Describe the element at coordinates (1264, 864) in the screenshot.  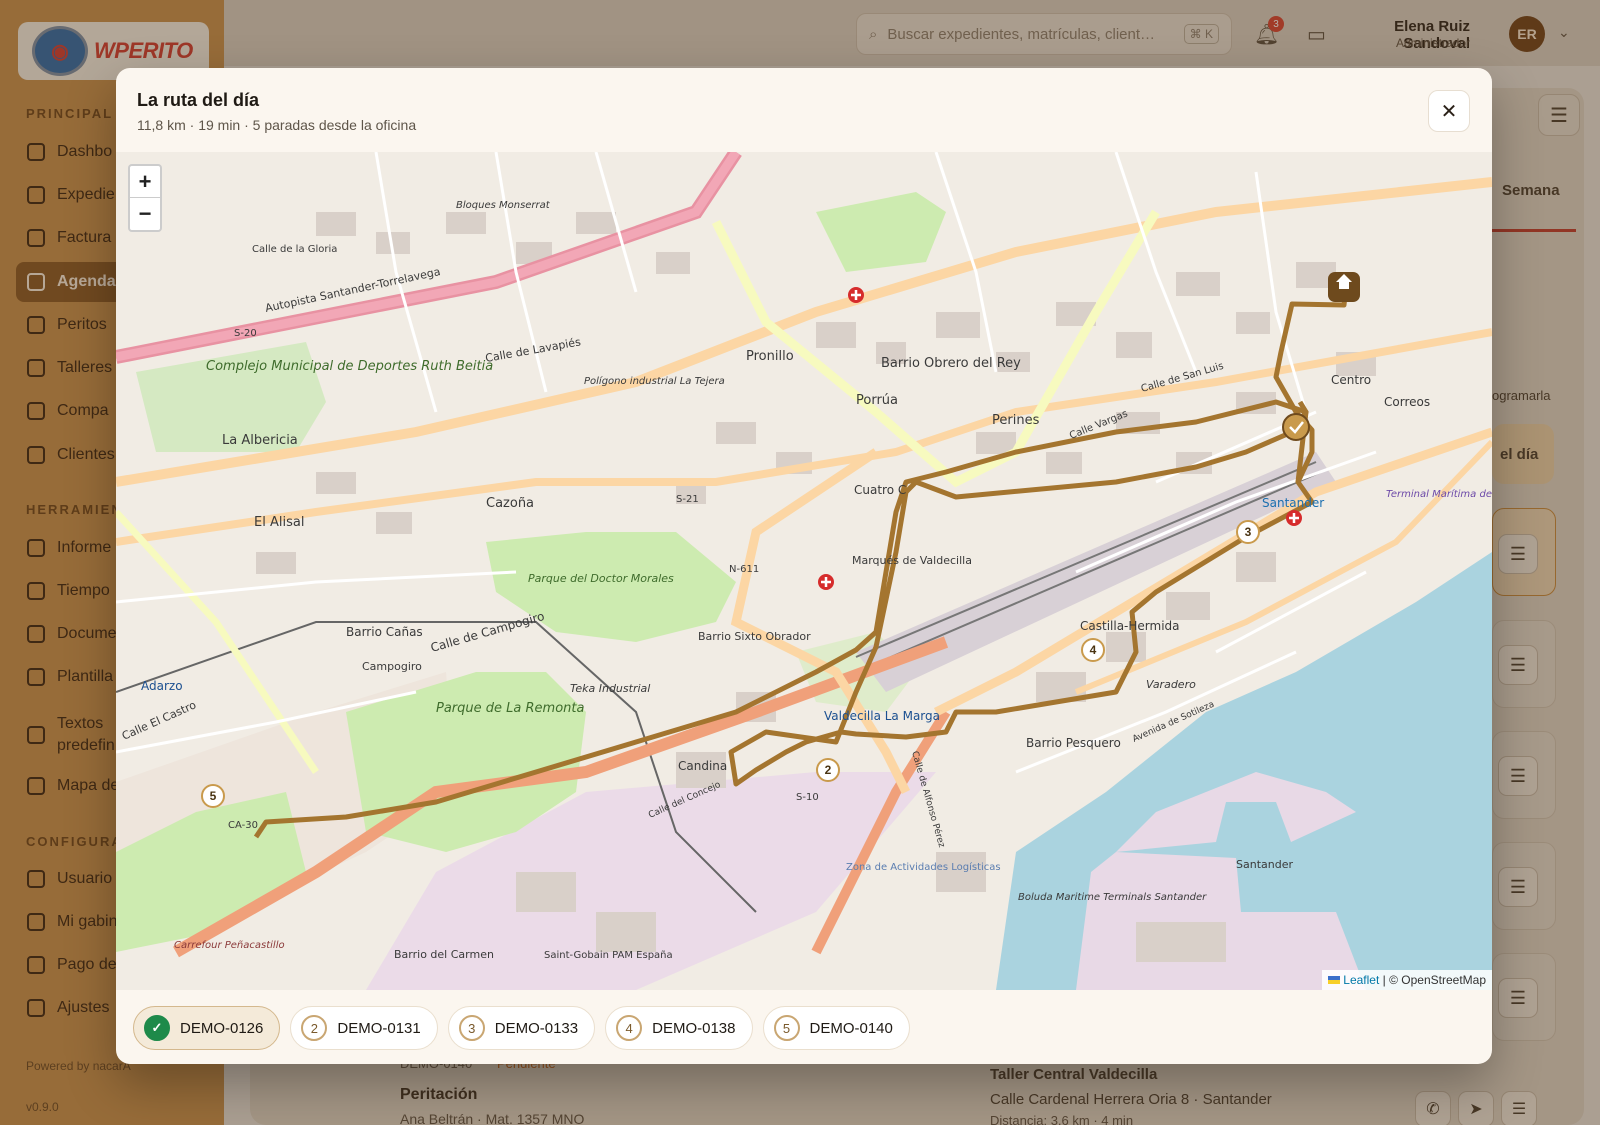
I see `map-label-santander-port: Santander` at that location.